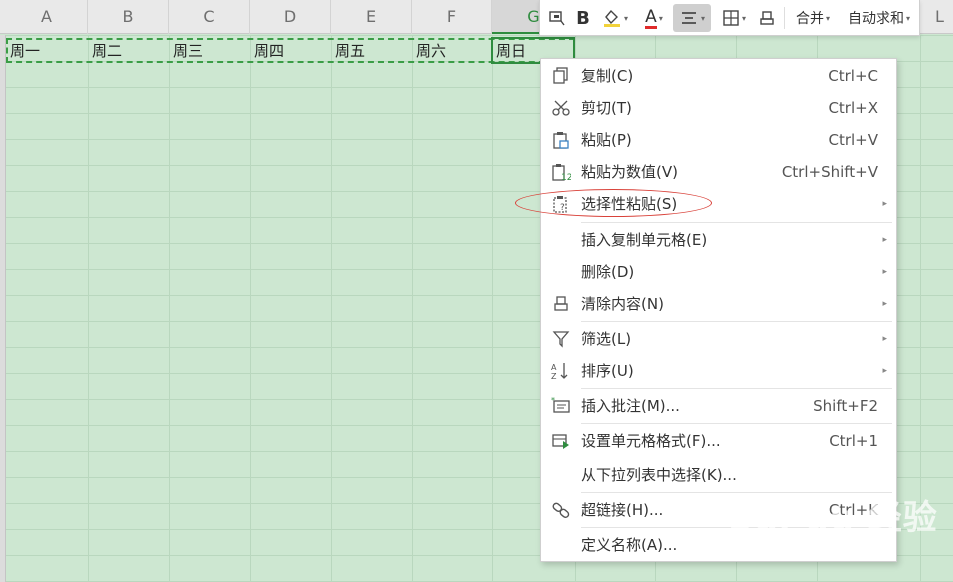 This screenshot has width=953, height=582. I want to click on menu-item-paste-values: 12 粘贴为数值(V) Ctrl+Shift+V, so click(718, 172).